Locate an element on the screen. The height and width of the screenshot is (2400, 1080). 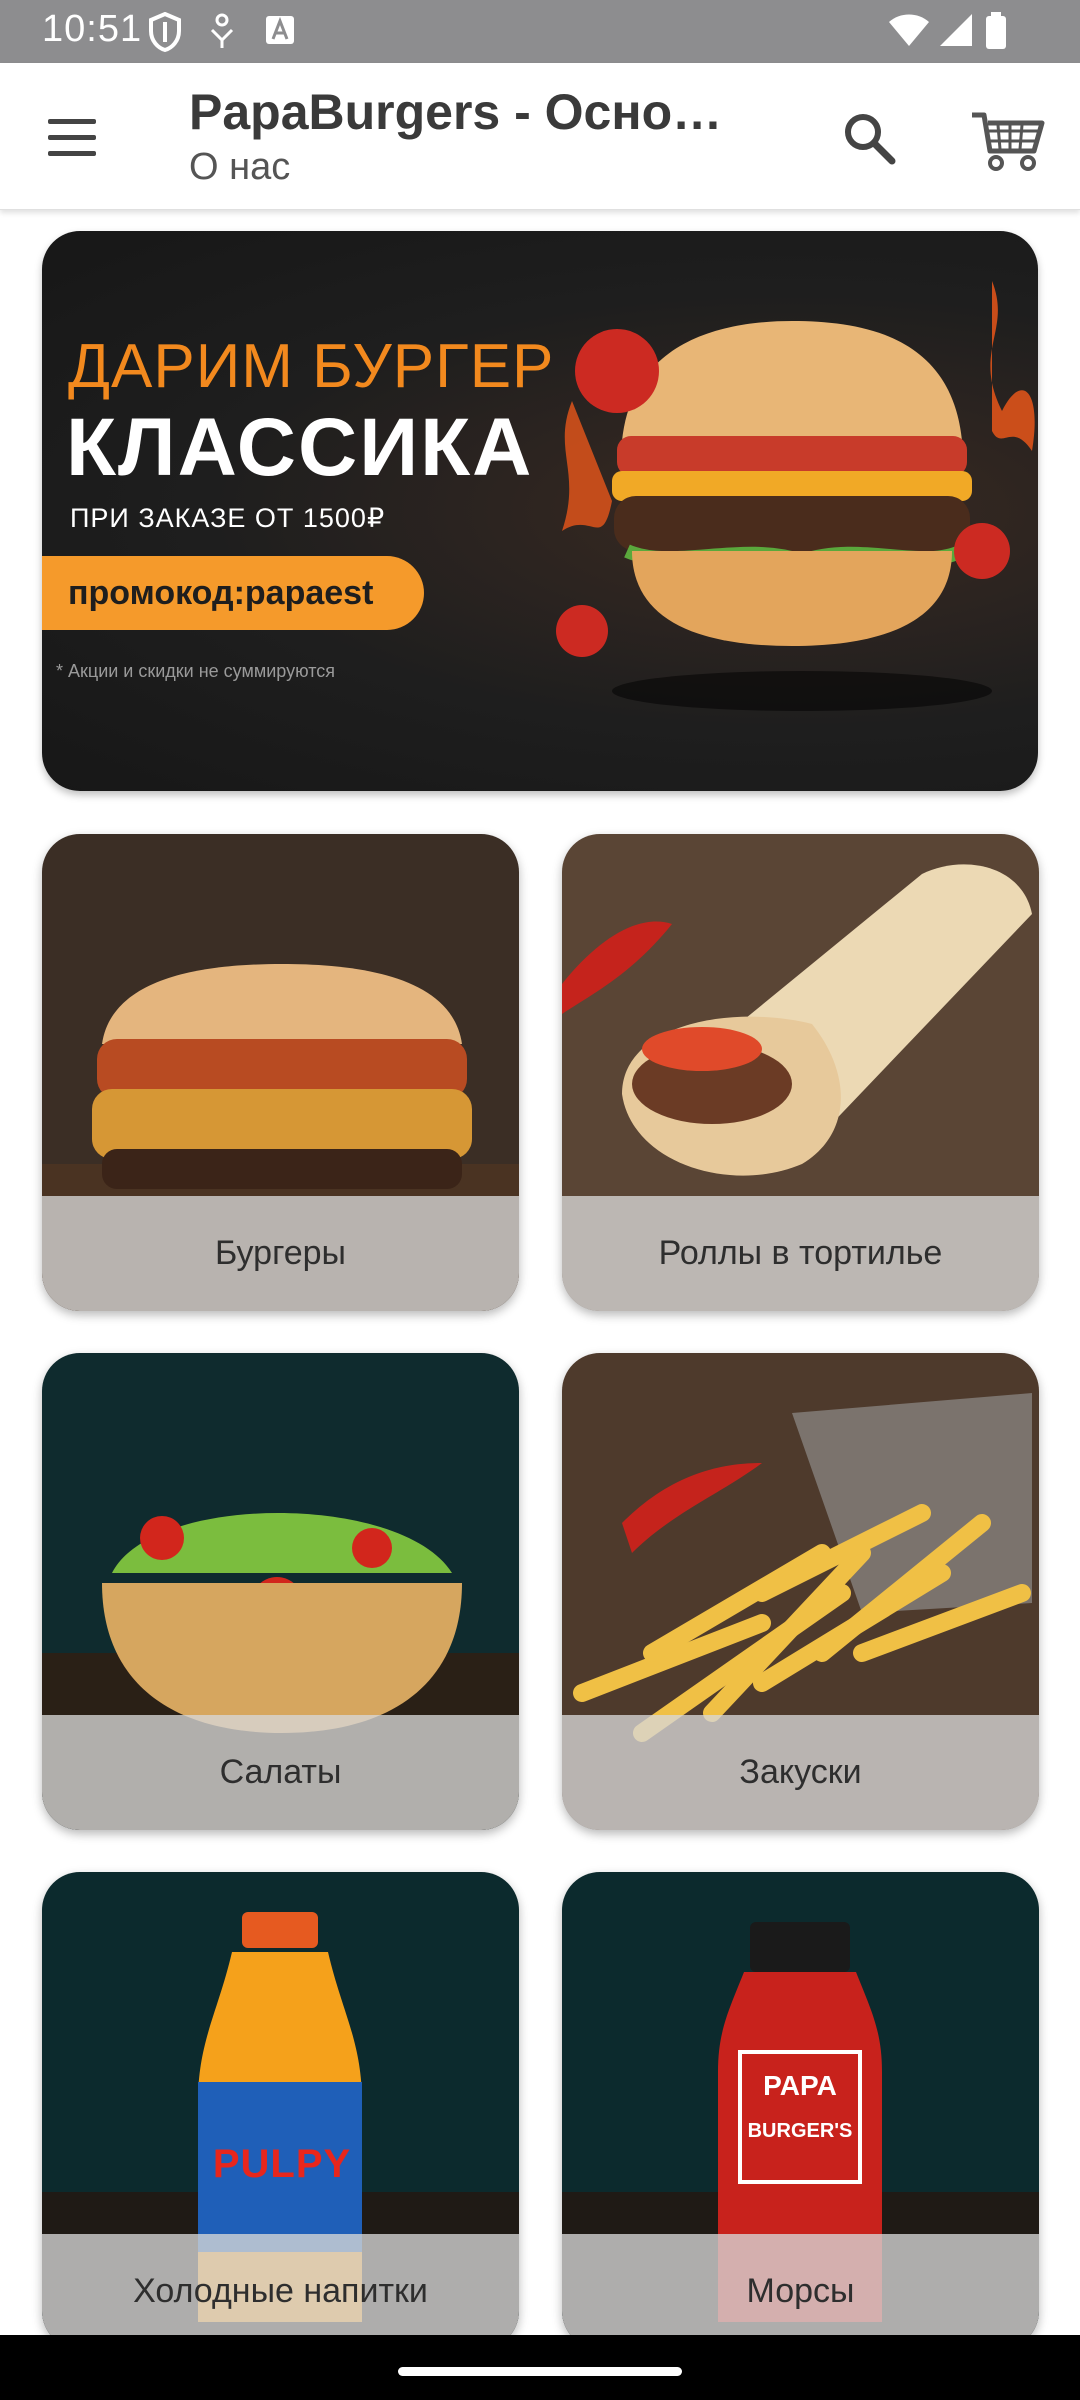
text-a-icon is located at coordinates (280, 30).